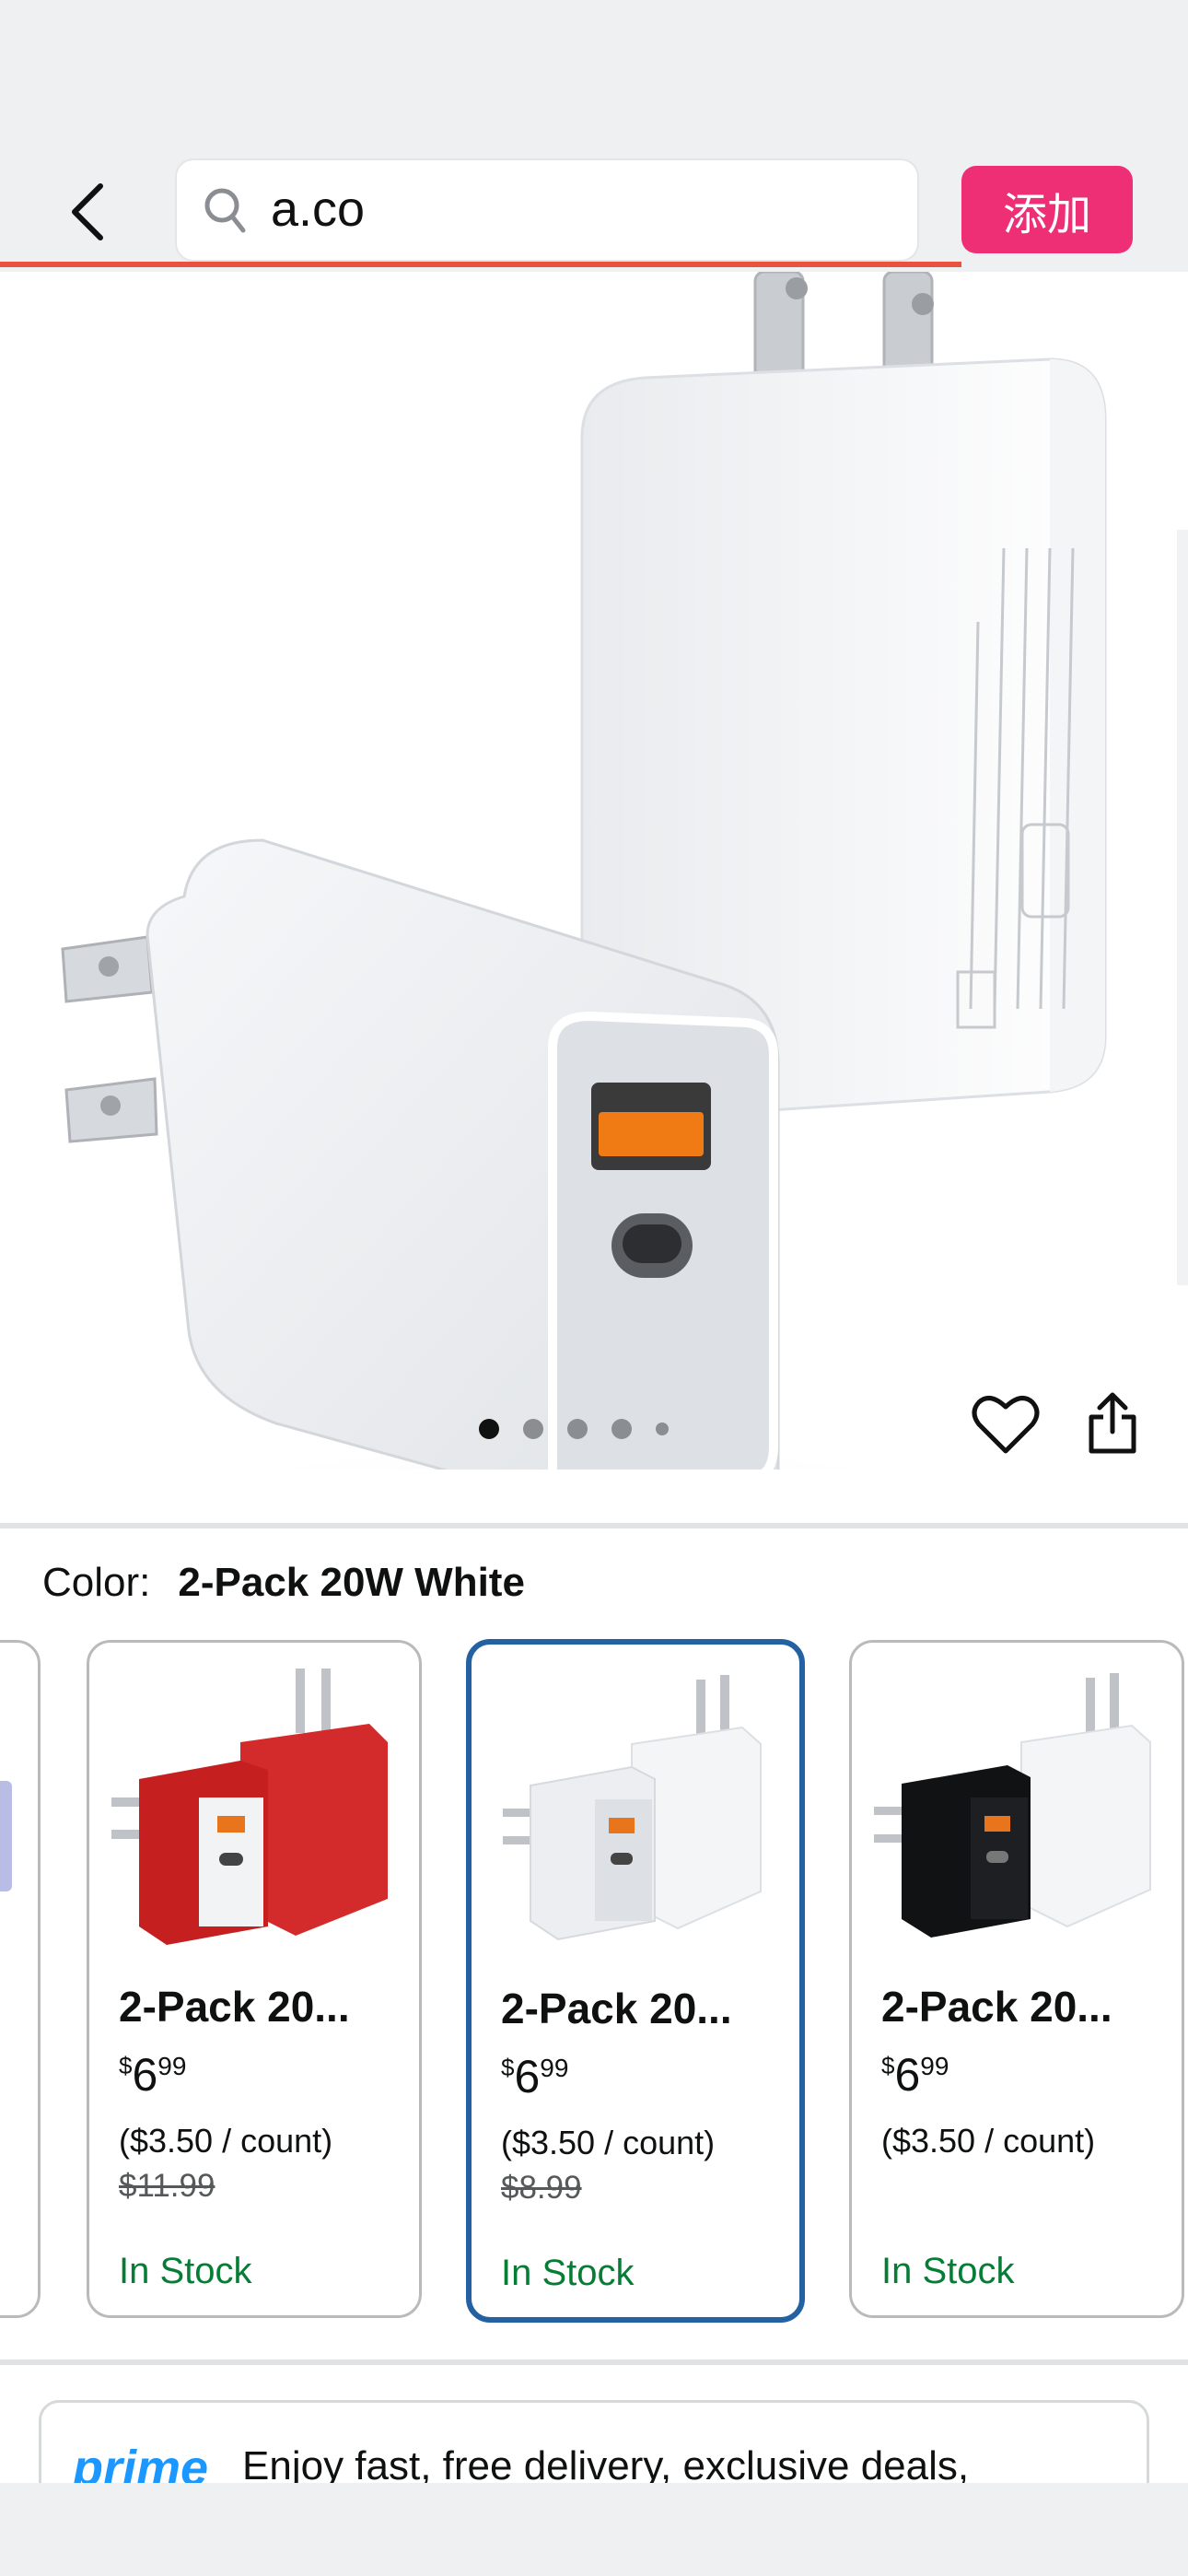 The height and width of the screenshot is (2576, 1188). Describe the element at coordinates (594, 2529) in the screenshot. I see `bottom-bar` at that location.